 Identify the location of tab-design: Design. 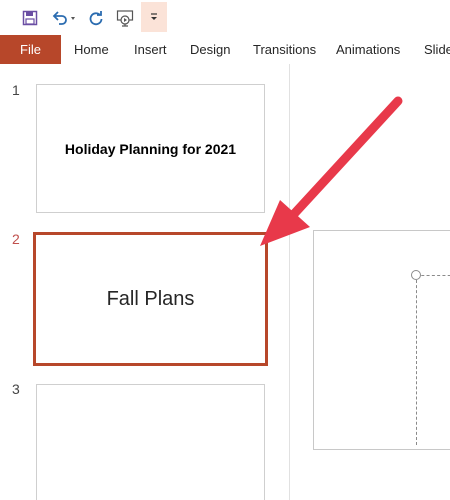
(210, 49).